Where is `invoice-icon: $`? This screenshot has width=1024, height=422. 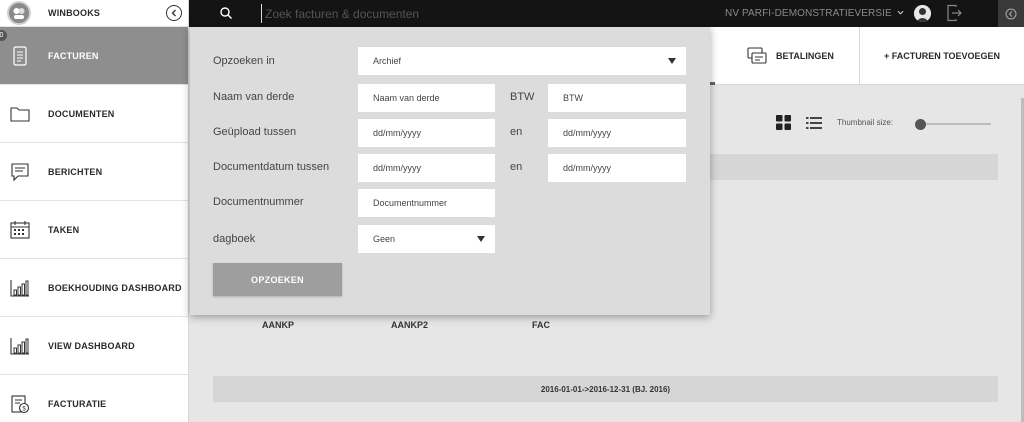 invoice-icon: $ is located at coordinates (20, 404).